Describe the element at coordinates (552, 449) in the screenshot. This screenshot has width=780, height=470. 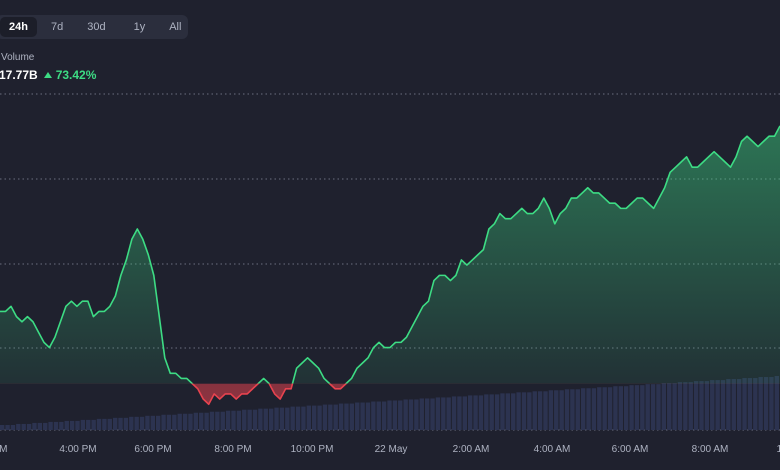
I see `x-tick-label: 4:00 AM` at that location.